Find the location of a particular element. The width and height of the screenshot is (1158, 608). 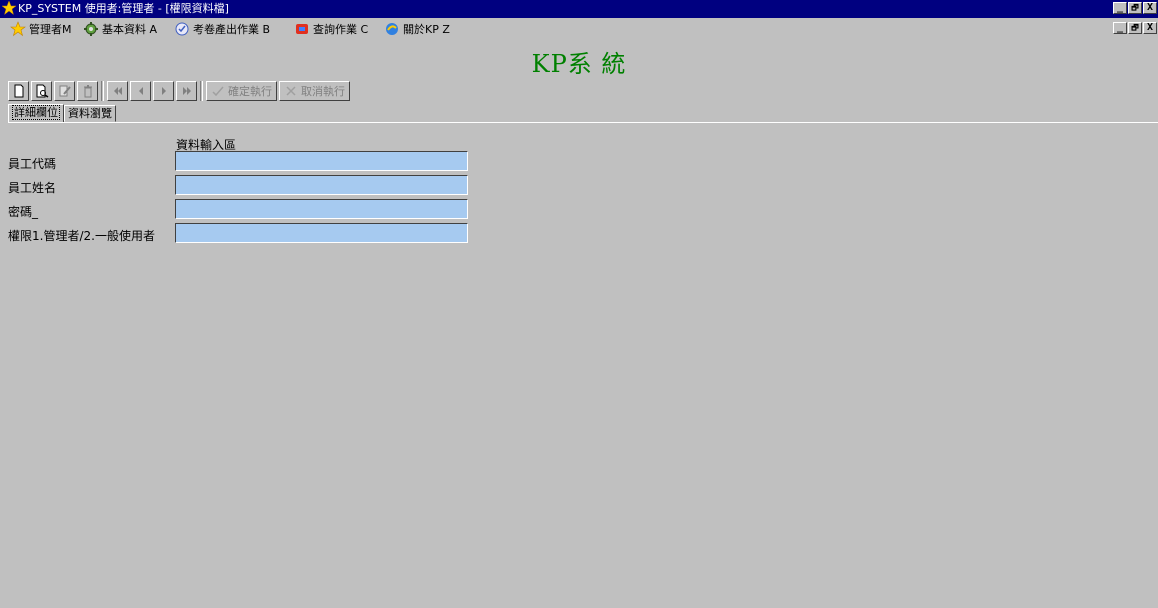

child-close-button: X is located at coordinates (1150, 28).